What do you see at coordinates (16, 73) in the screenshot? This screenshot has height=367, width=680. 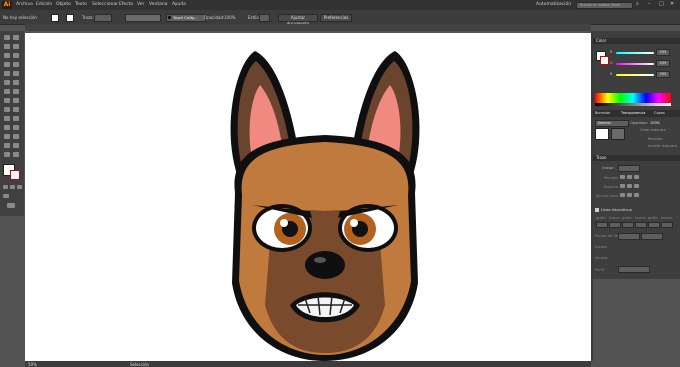 I see `brush-tool-icon` at bounding box center [16, 73].